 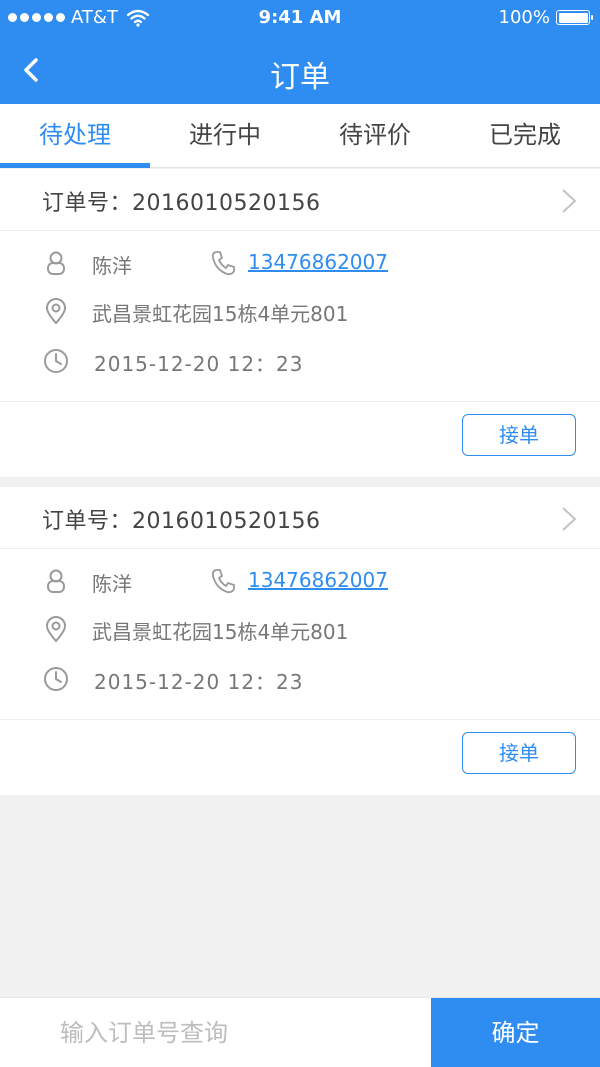 I want to click on status-right: 100%, so click(x=545, y=17).